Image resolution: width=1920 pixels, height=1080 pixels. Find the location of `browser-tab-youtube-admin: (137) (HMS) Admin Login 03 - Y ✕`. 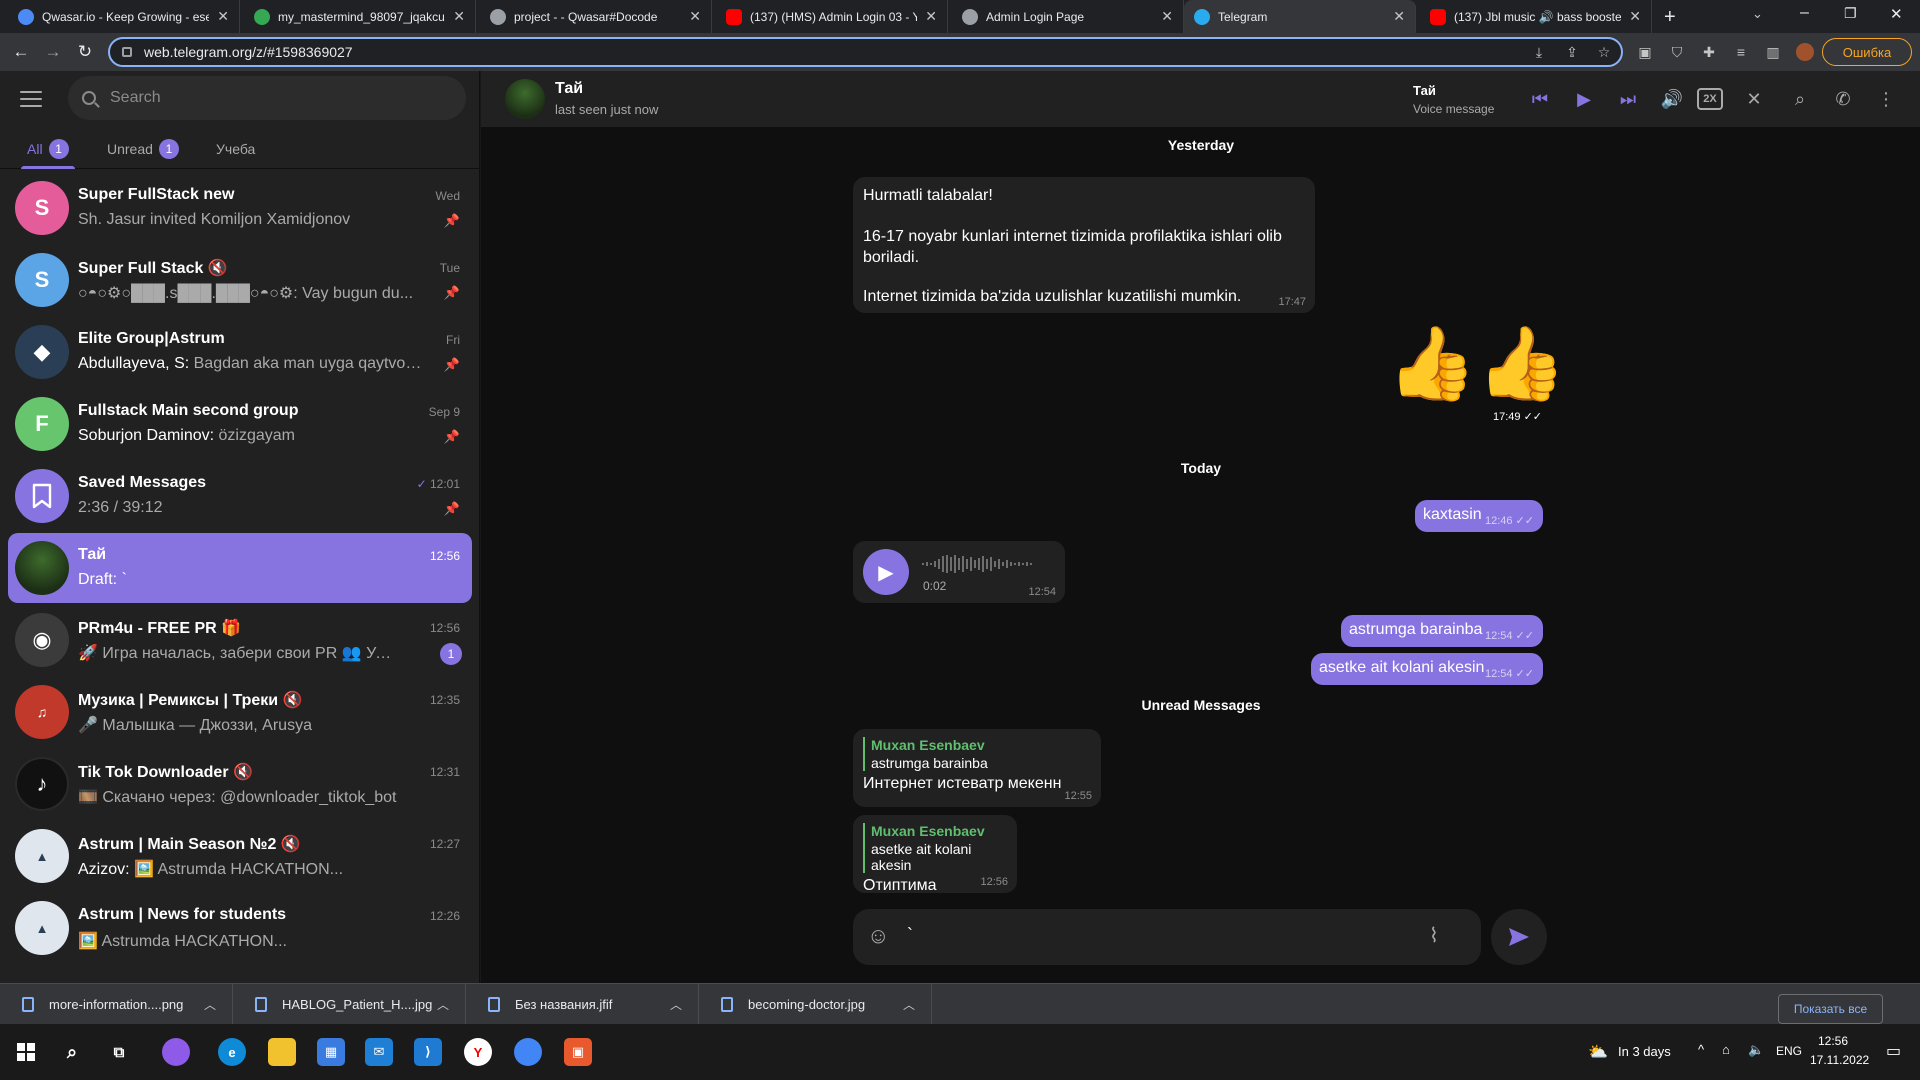

browser-tab-youtube-admin: (137) (HMS) Admin Login 03 - Y ✕ is located at coordinates (832, 16).